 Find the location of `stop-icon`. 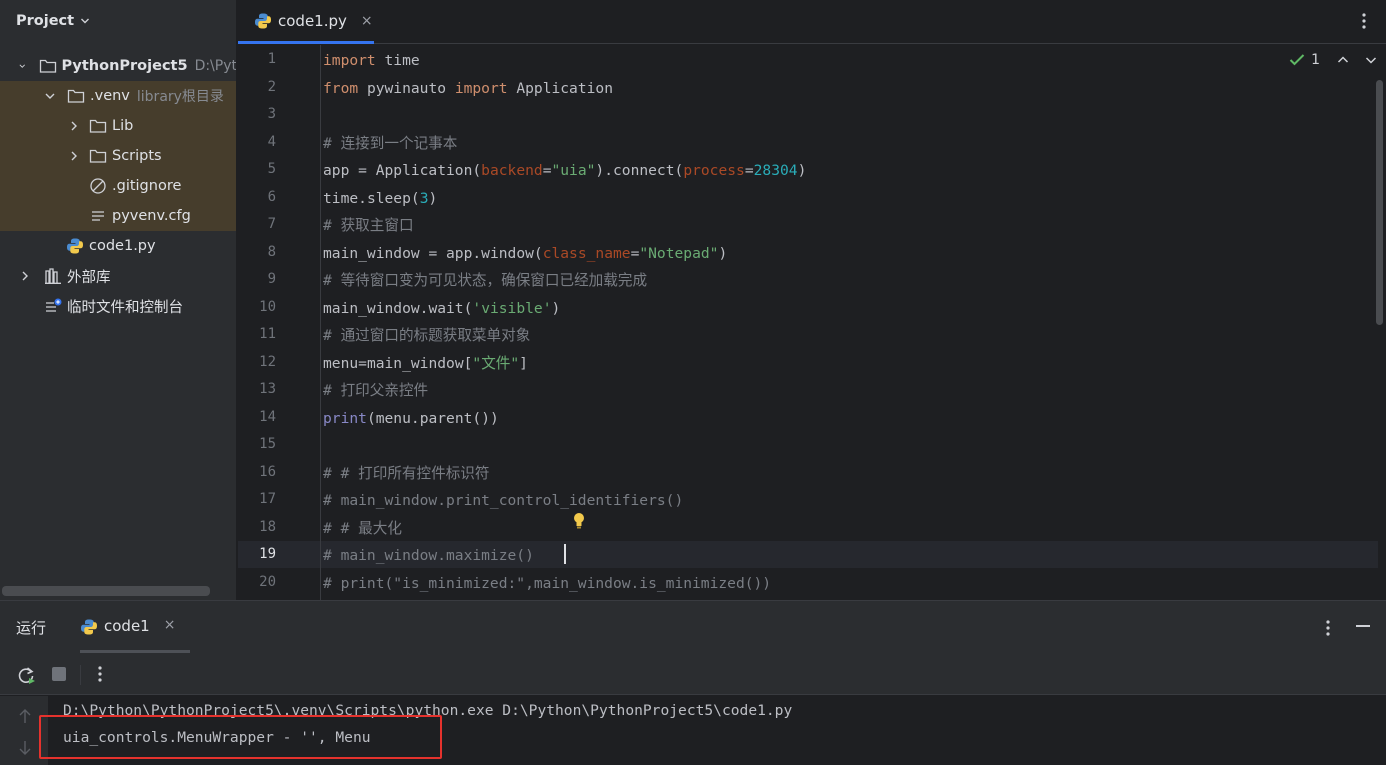

stop-icon is located at coordinates (59, 674).